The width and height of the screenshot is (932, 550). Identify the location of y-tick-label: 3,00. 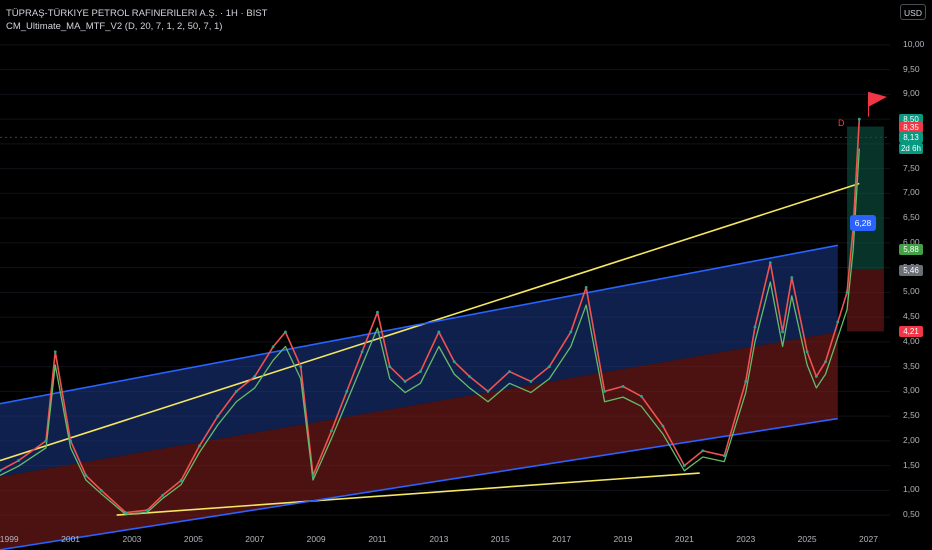
(911, 390).